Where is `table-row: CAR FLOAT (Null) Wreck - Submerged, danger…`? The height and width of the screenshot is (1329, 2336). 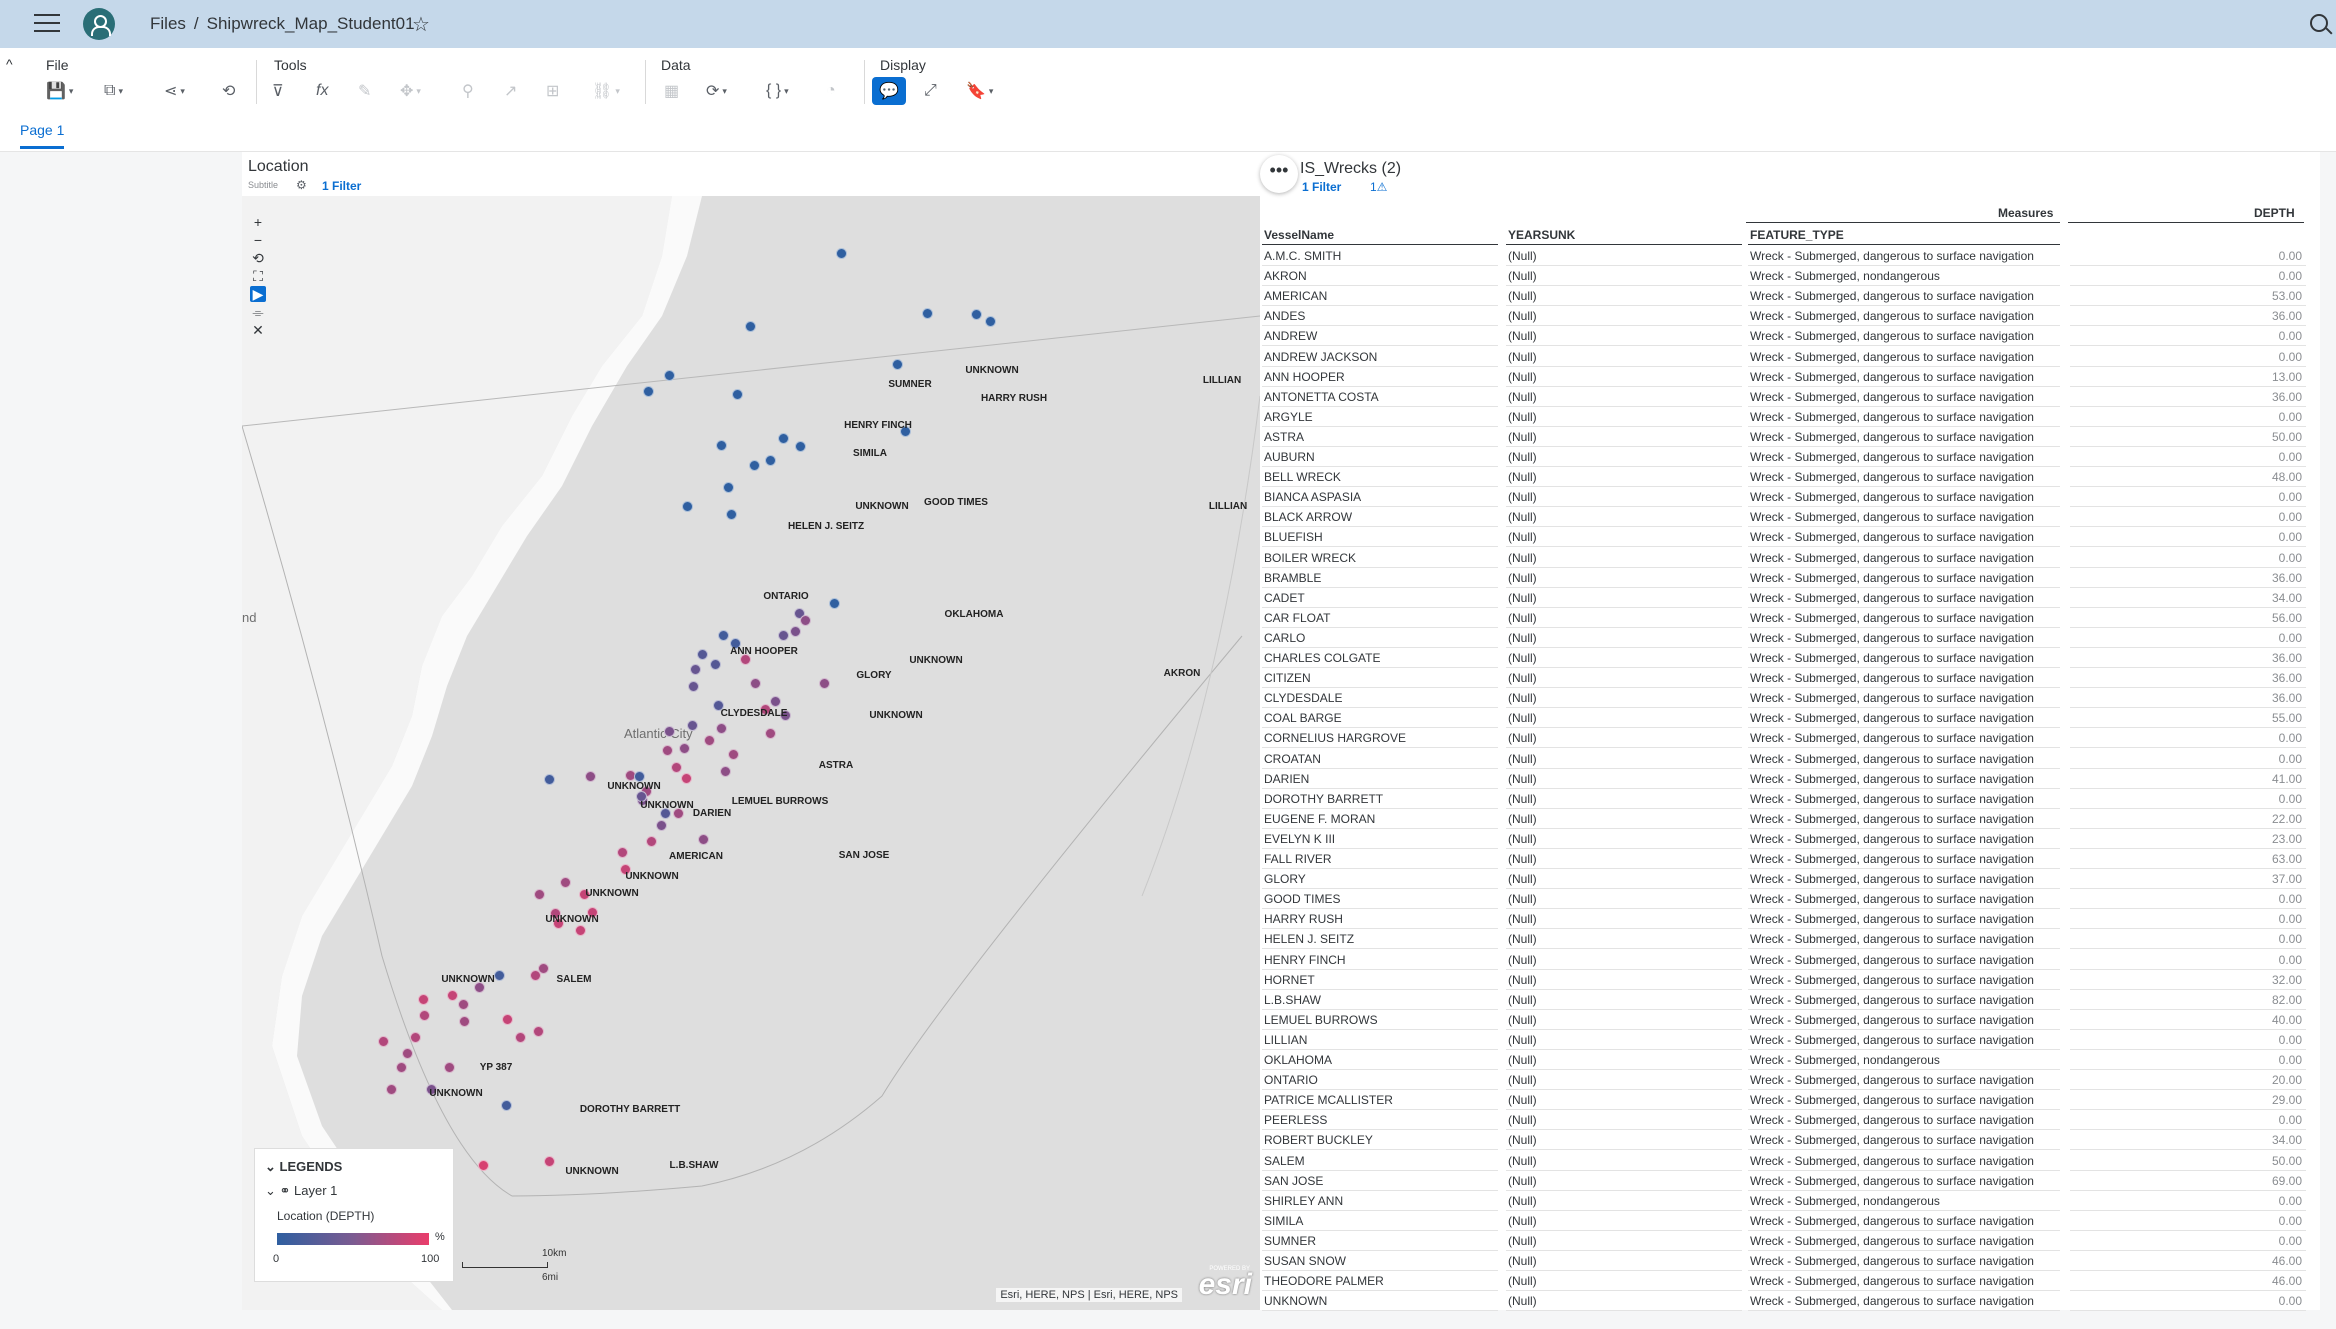
table-row: CAR FLOAT (Null) Wreck - Submerged, danger… is located at coordinates (1787, 618).